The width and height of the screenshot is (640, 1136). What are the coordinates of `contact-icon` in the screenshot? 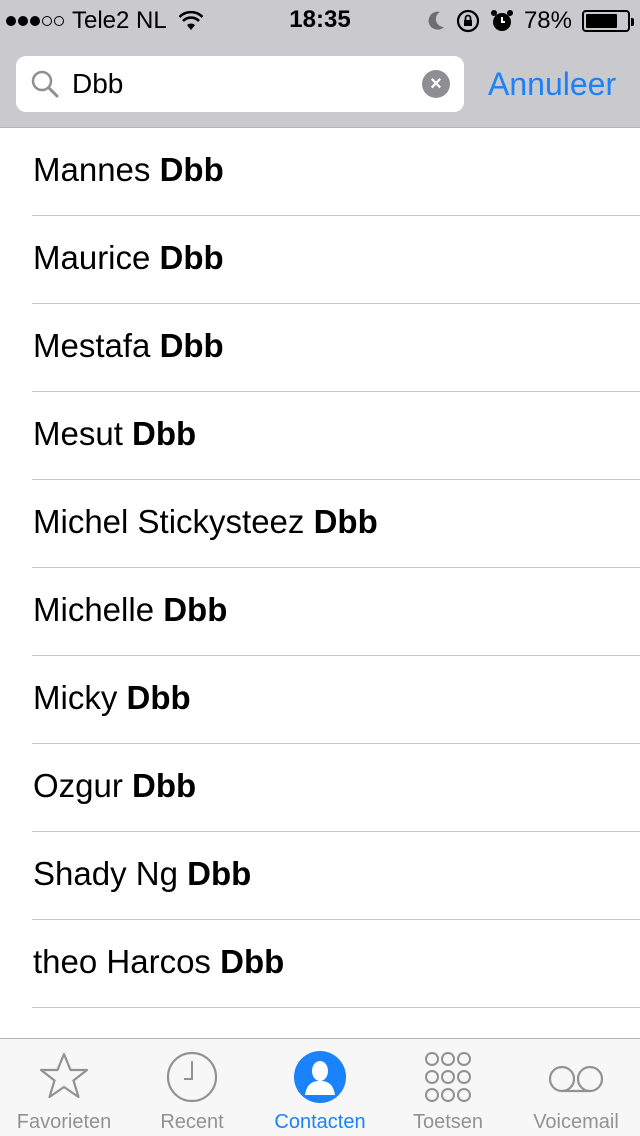 It's located at (320, 1077).